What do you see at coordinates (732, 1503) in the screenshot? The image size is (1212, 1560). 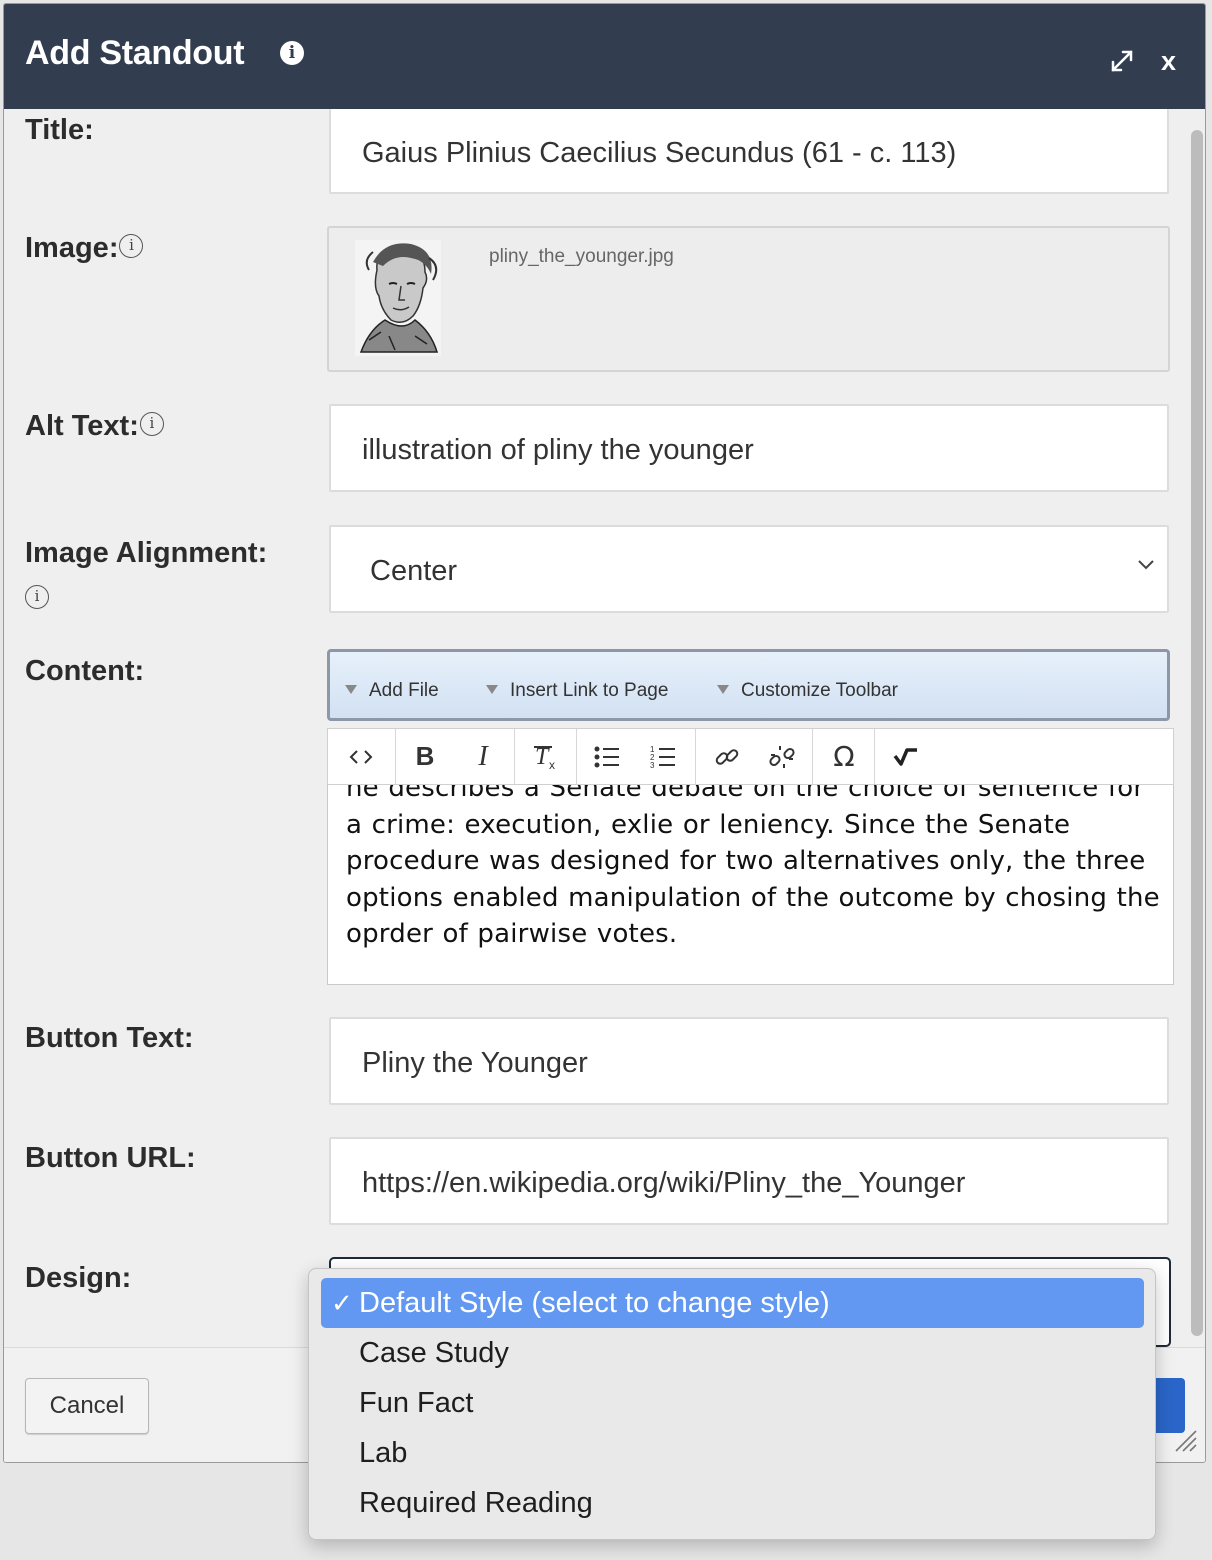 I see `design-option-required-reading: Required Reading` at bounding box center [732, 1503].